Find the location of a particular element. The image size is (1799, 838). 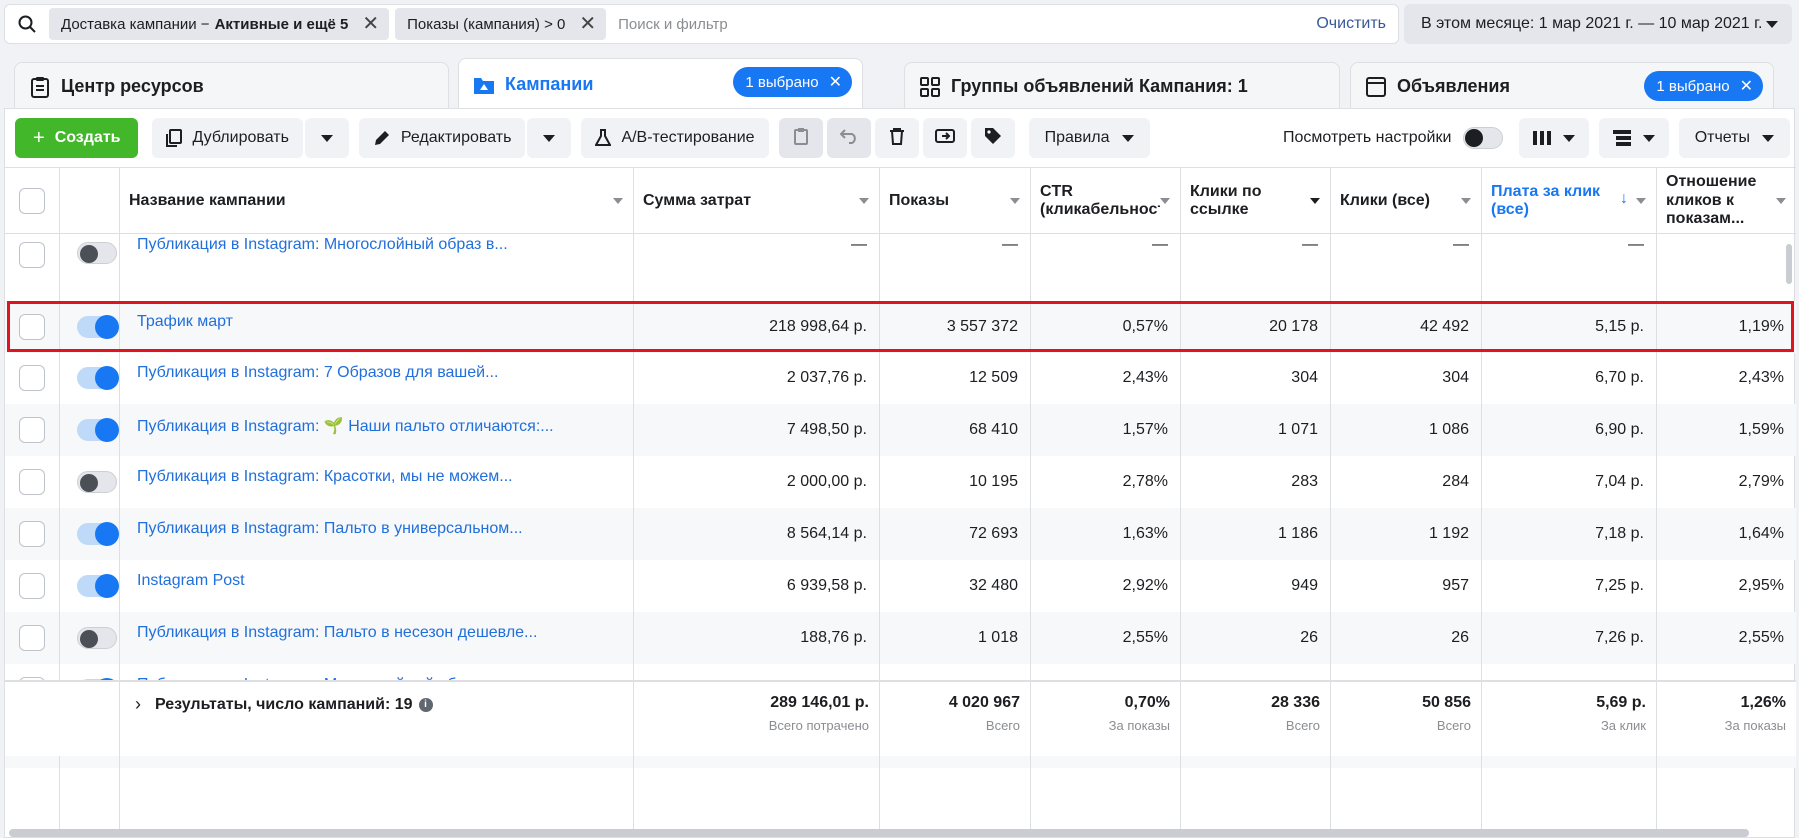

reports-button: Отчеты is located at coordinates (1734, 138).